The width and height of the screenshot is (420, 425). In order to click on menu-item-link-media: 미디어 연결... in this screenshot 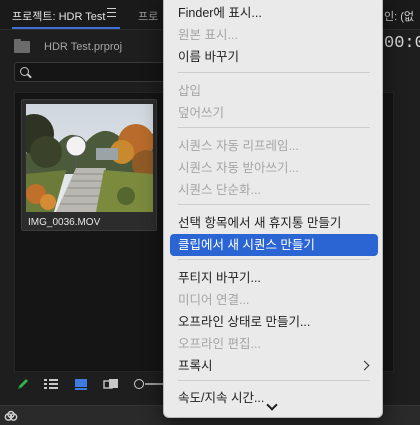, I will do `click(274, 300)`.